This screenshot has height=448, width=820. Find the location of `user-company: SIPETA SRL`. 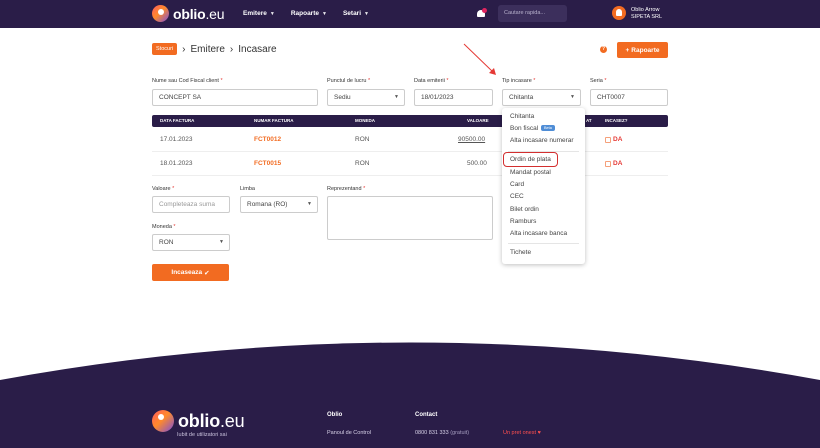

user-company: SIPETA SRL is located at coordinates (647, 16).